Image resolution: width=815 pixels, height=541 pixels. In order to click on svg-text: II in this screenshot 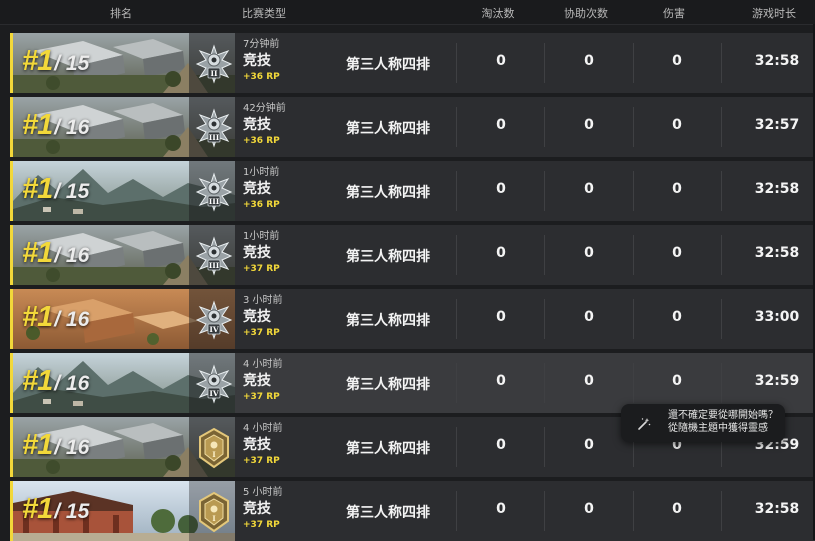, I will do `click(214, 73)`.